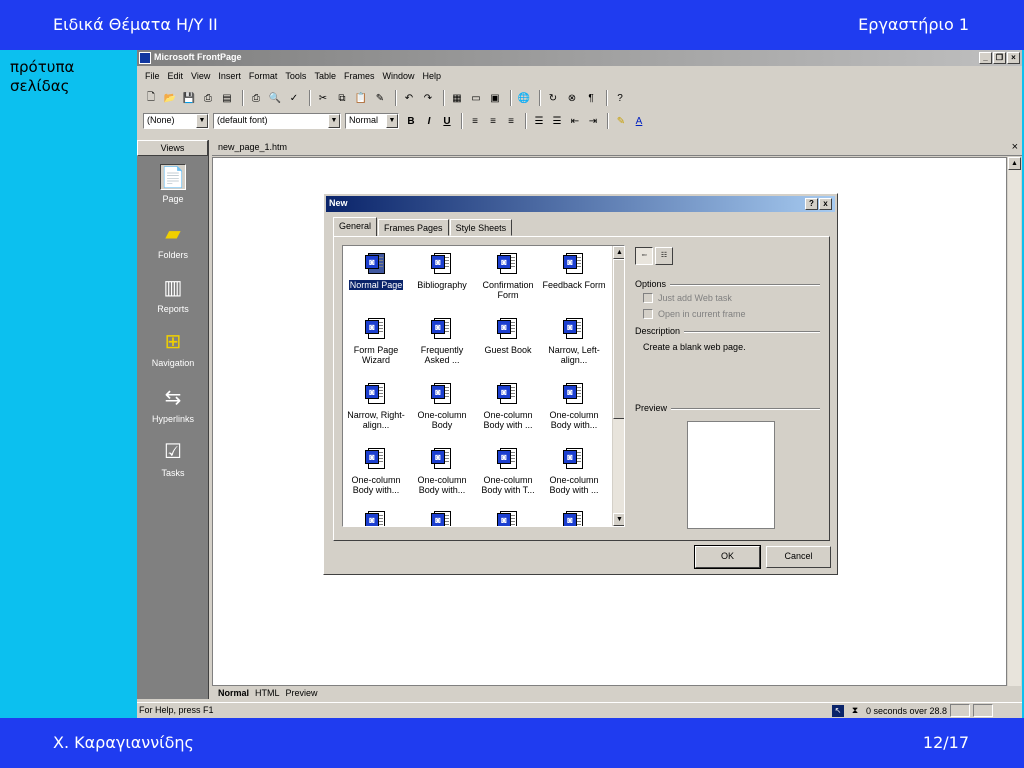  I want to click on underline-icon: U, so click(447, 121).